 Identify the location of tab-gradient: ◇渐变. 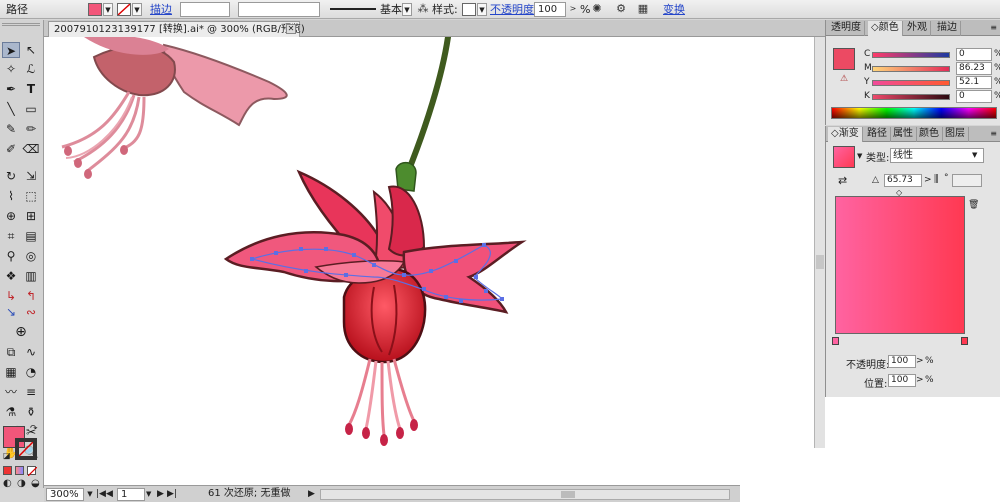
(845, 134).